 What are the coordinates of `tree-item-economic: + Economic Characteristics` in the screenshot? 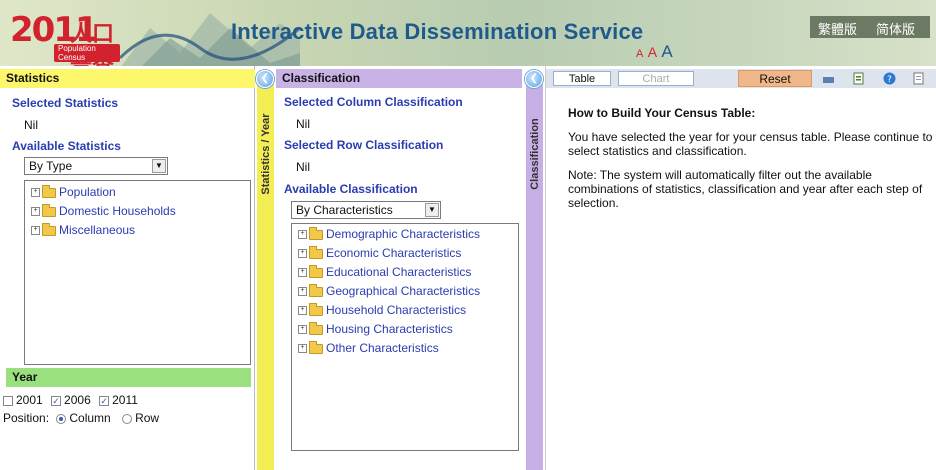 It's located at (379, 253).